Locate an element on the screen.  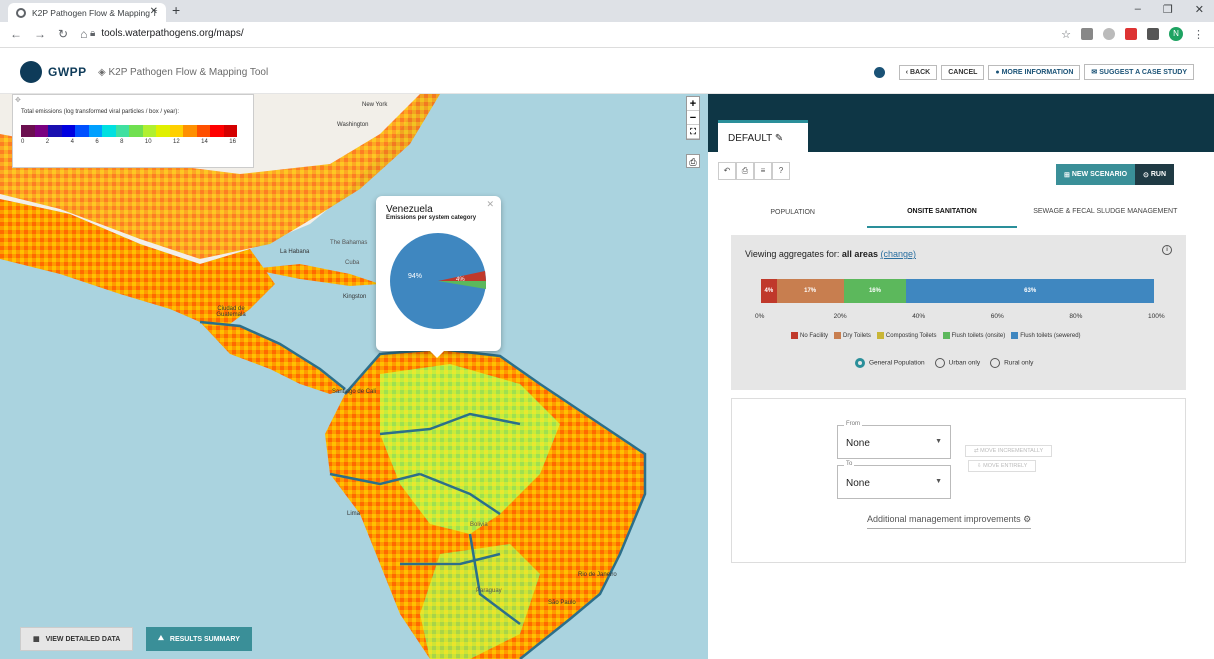
info-icon: i is located at coordinates (1167, 250).